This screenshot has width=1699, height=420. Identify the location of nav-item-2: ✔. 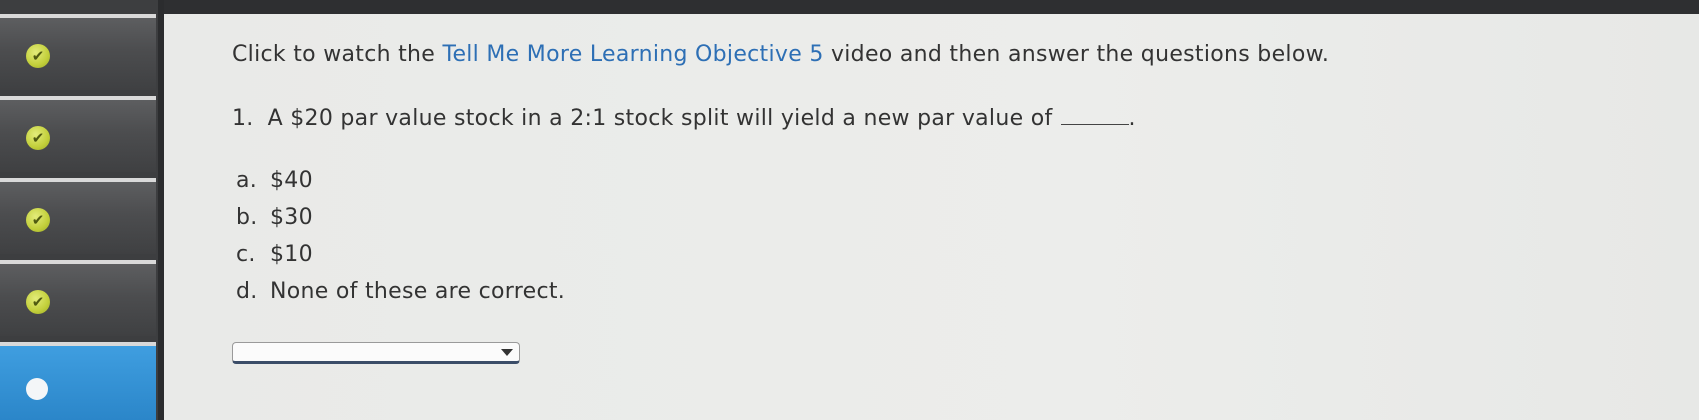
(78, 134).